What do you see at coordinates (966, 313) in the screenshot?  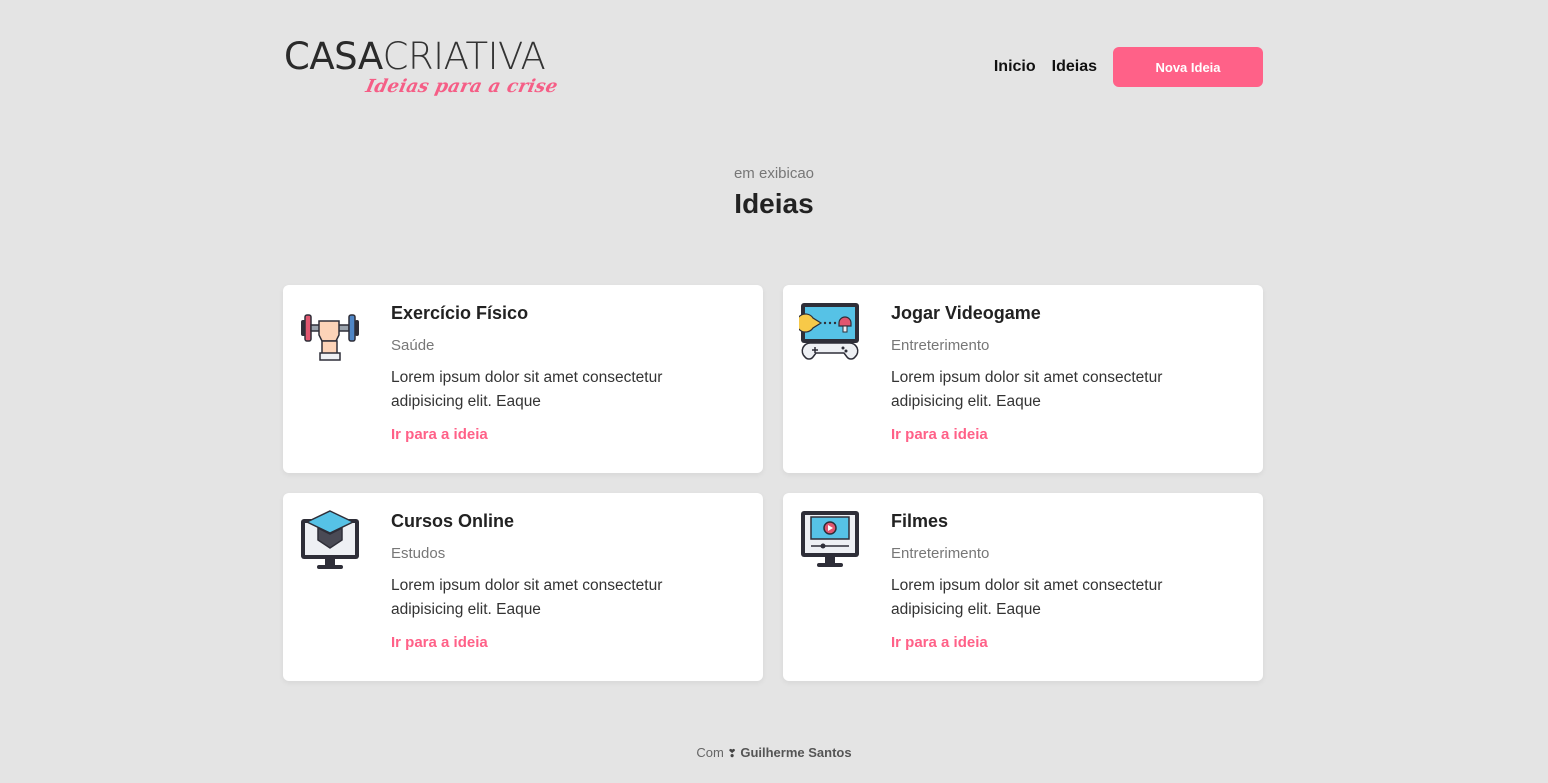 I see `card-title: Jogar Videogame` at bounding box center [966, 313].